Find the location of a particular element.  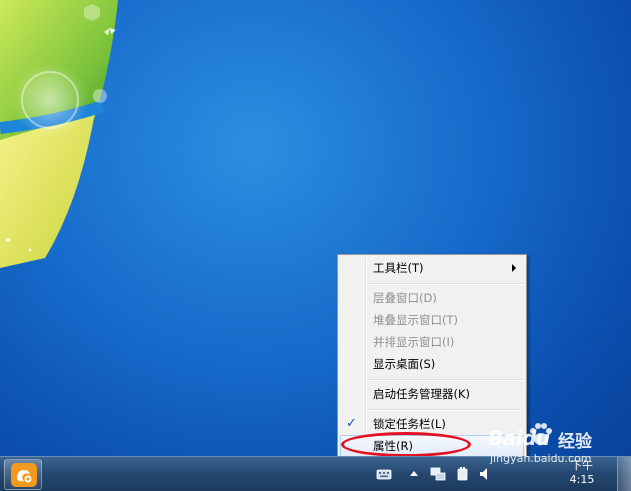

menu-item-show-windows-stacked: 堆叠显示窗口(T) is located at coordinates (432, 320).